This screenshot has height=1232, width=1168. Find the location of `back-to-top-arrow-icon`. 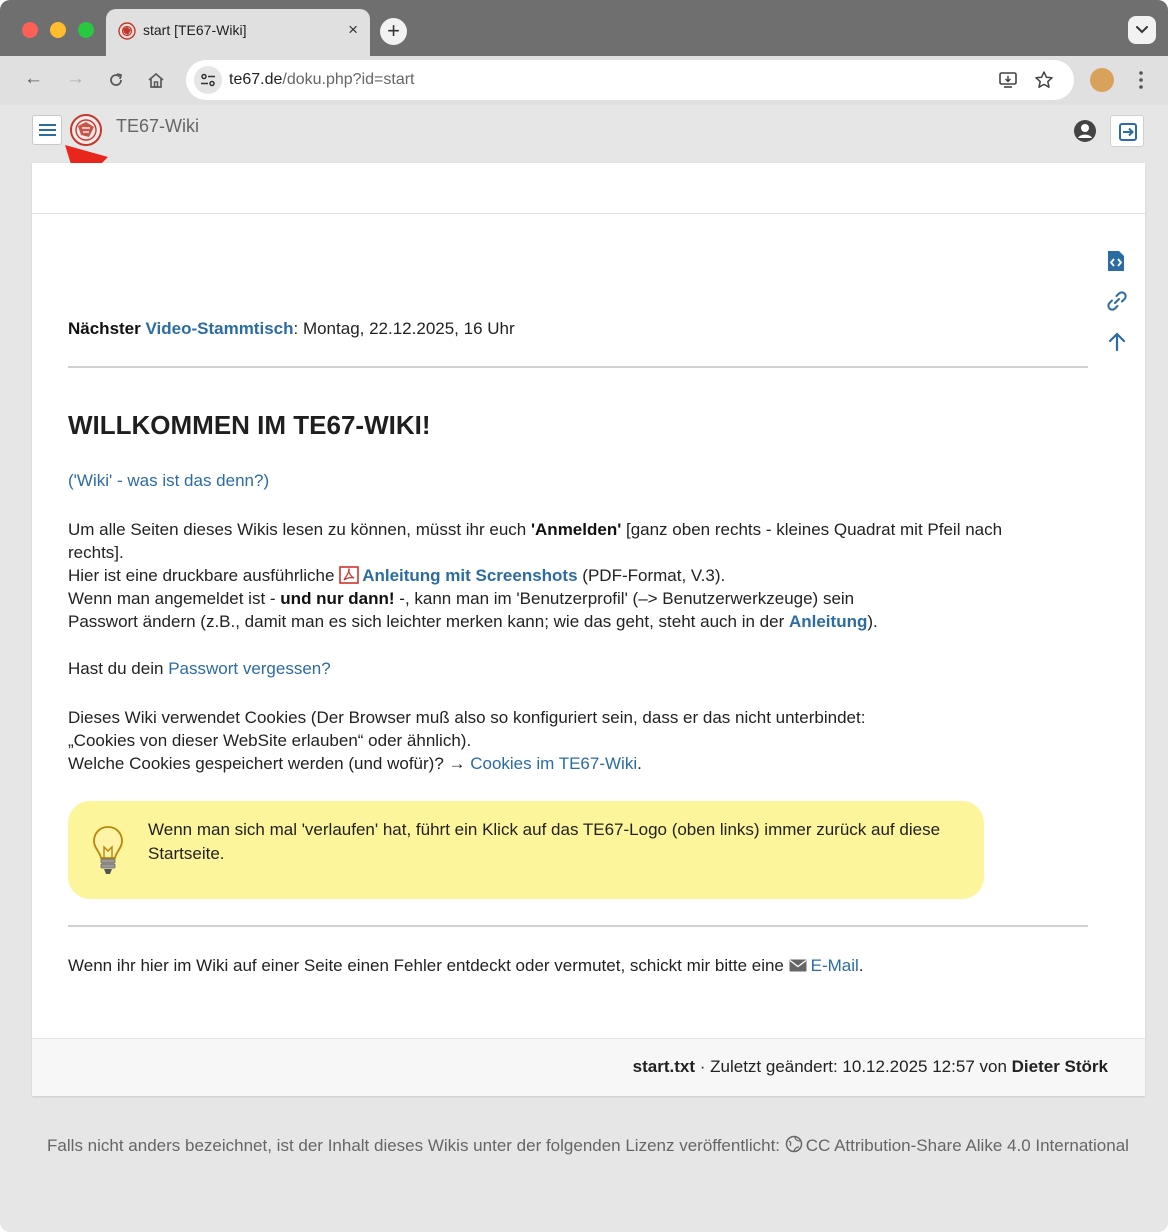

back-to-top-arrow-icon is located at coordinates (1117, 342).